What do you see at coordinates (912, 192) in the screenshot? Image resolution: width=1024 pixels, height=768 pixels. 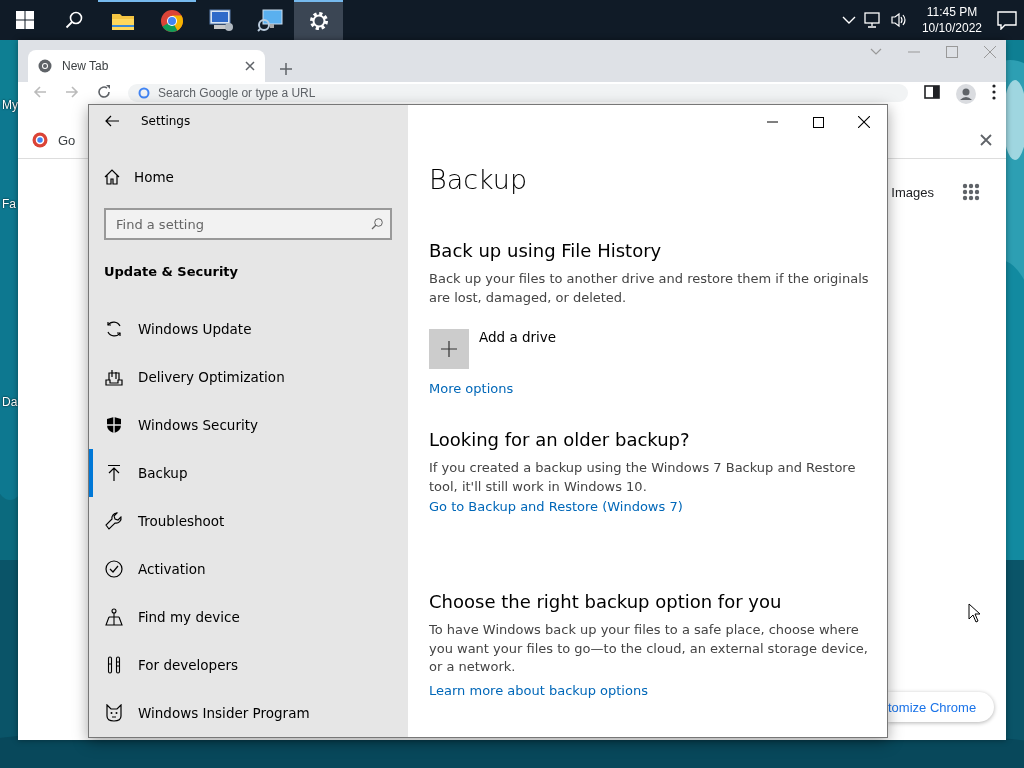 I see `page-link: Images` at bounding box center [912, 192].